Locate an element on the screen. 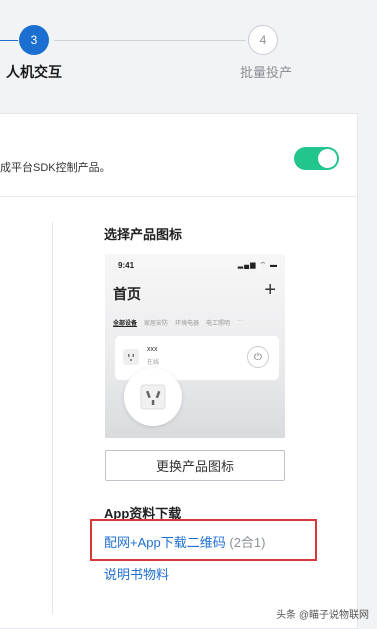 The width and height of the screenshot is (377, 629). step-3-label: 人机交互 is located at coordinates (34, 72).